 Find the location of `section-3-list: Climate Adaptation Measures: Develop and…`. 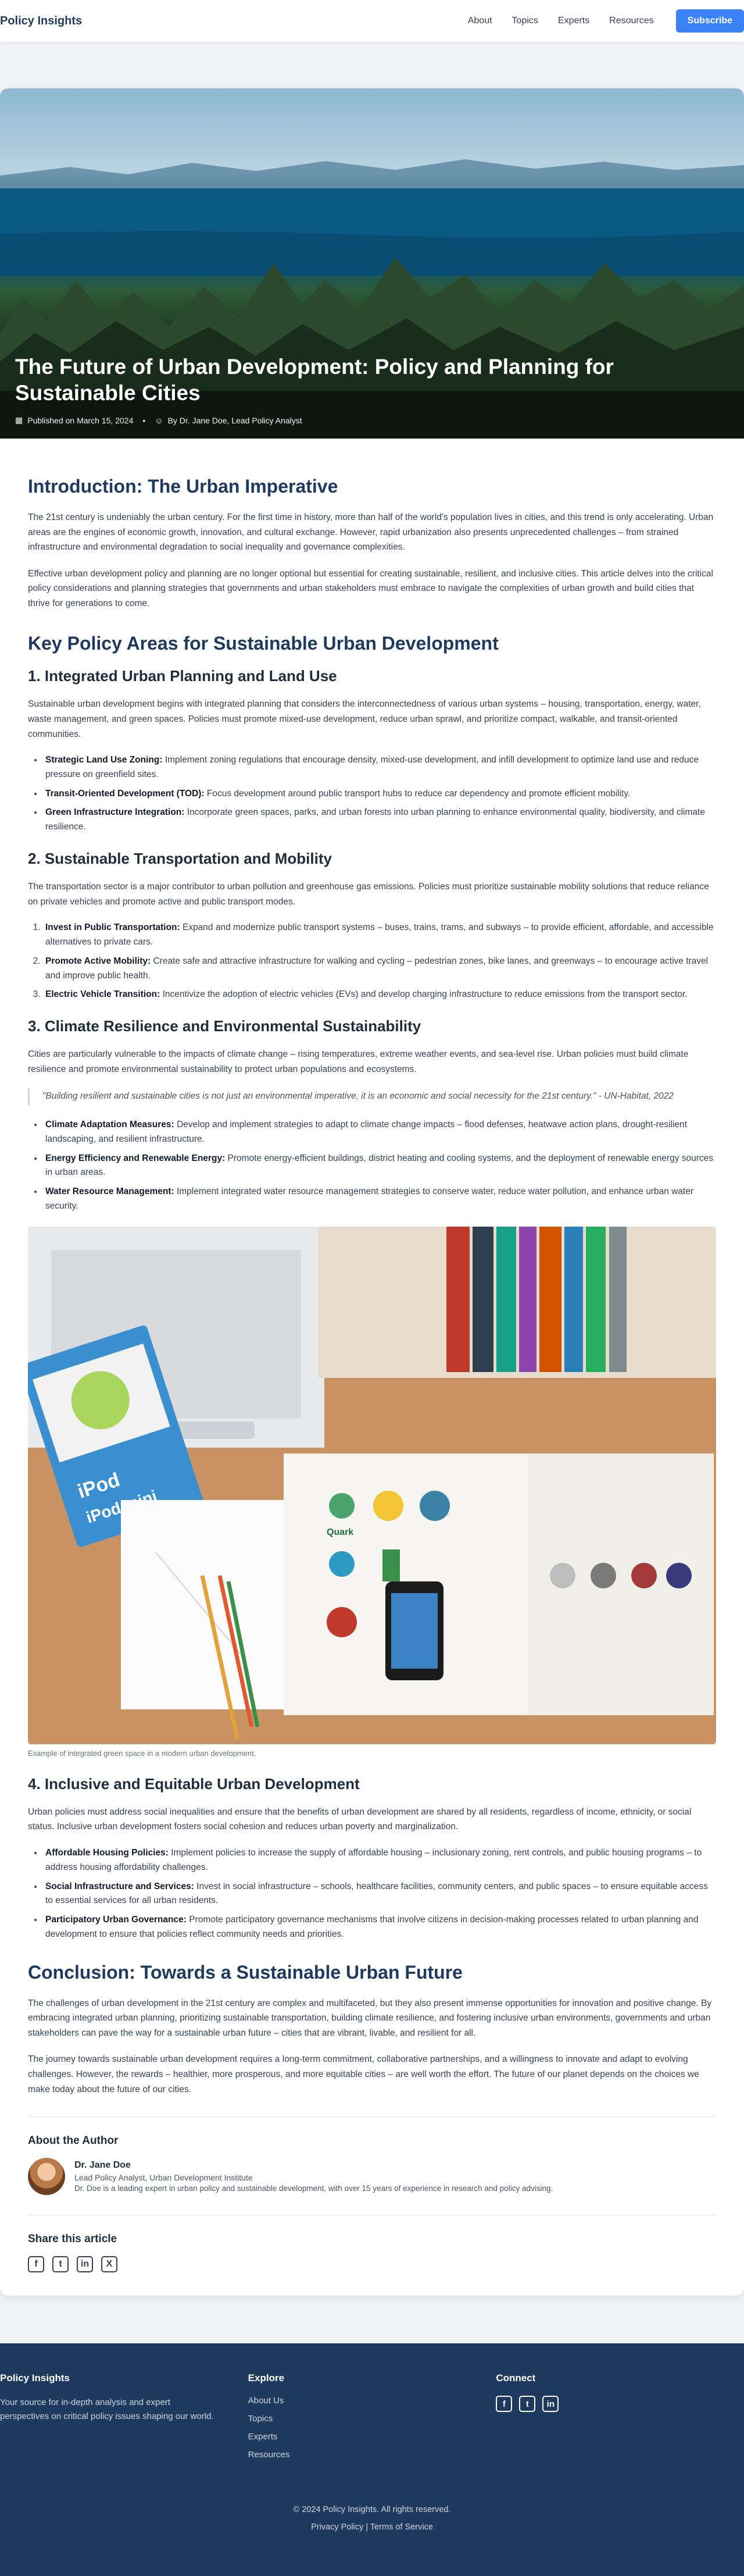

section-3-list: Climate Adaptation Measures: Develop and… is located at coordinates (379, 1166).